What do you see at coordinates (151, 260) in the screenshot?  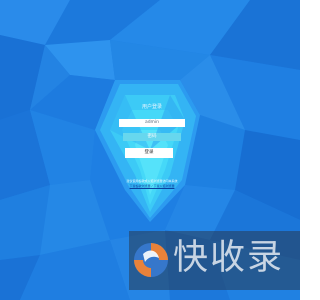 I see `watermark-logo-icon` at bounding box center [151, 260].